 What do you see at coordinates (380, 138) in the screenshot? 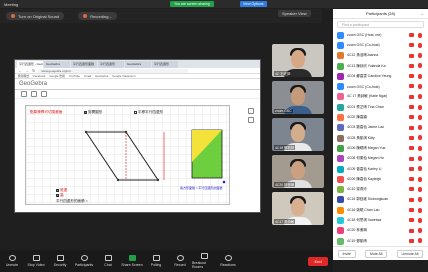
I see `participant-row: 4C05 黃凱琪 Kitty` at bounding box center [380, 138].